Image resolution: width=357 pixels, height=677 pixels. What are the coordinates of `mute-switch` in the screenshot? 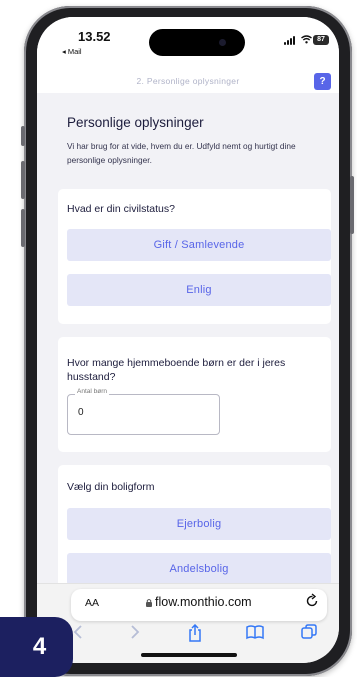 It's located at (23, 136).